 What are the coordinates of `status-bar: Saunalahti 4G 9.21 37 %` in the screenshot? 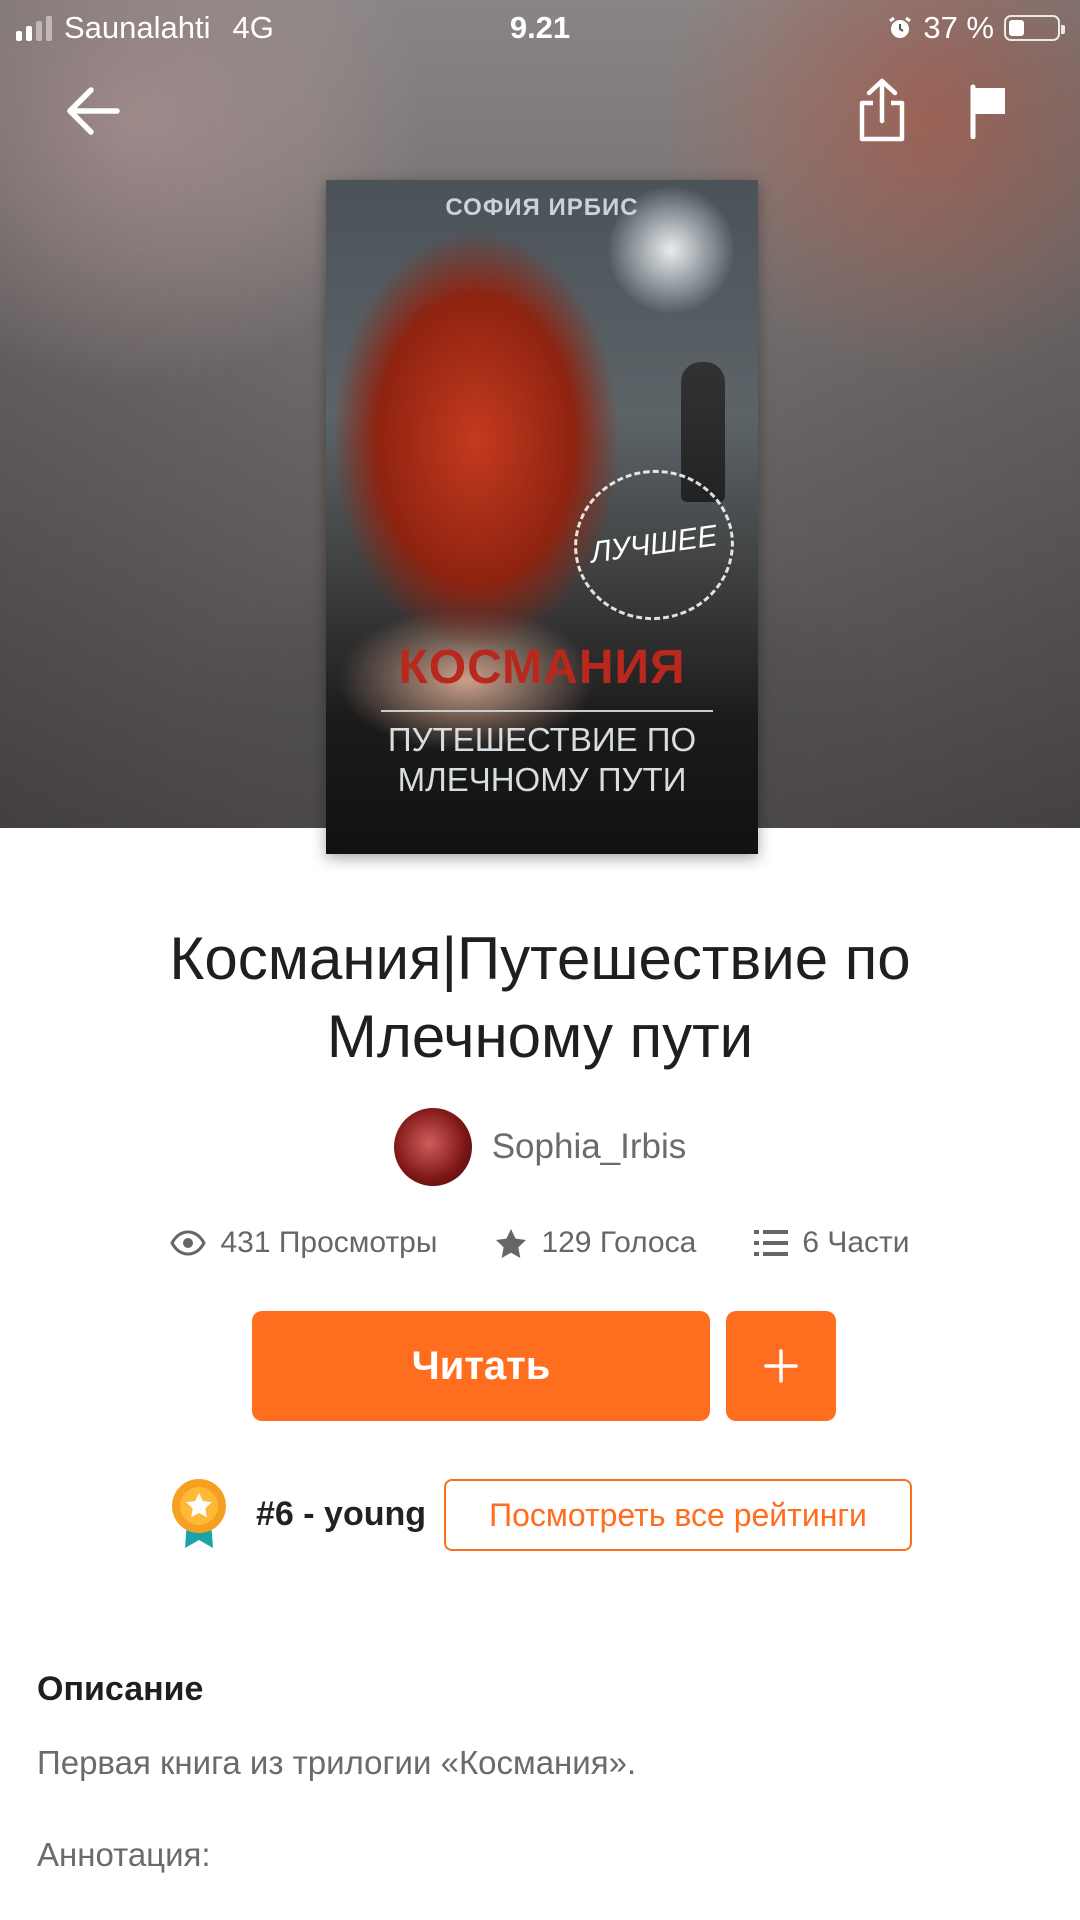 It's located at (540, 28).